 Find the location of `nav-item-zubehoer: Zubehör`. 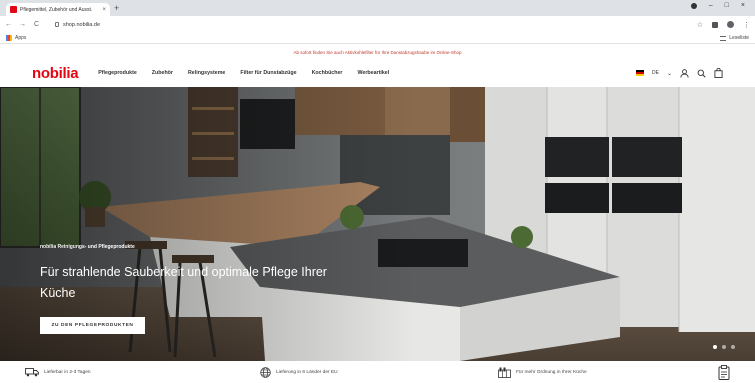

nav-item-zubehoer: Zubehör is located at coordinates (162, 73).